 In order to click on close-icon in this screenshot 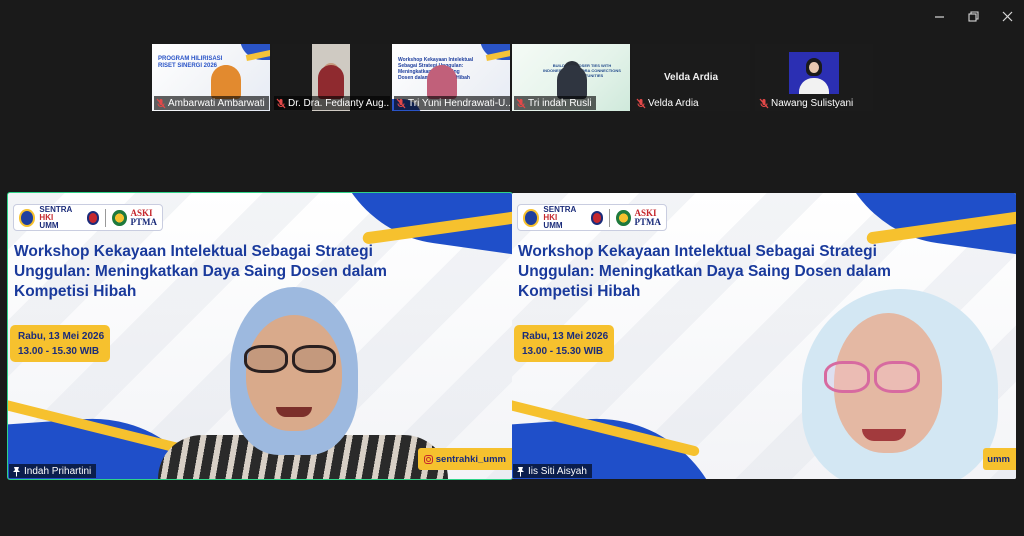, I will do `click(1007, 16)`.